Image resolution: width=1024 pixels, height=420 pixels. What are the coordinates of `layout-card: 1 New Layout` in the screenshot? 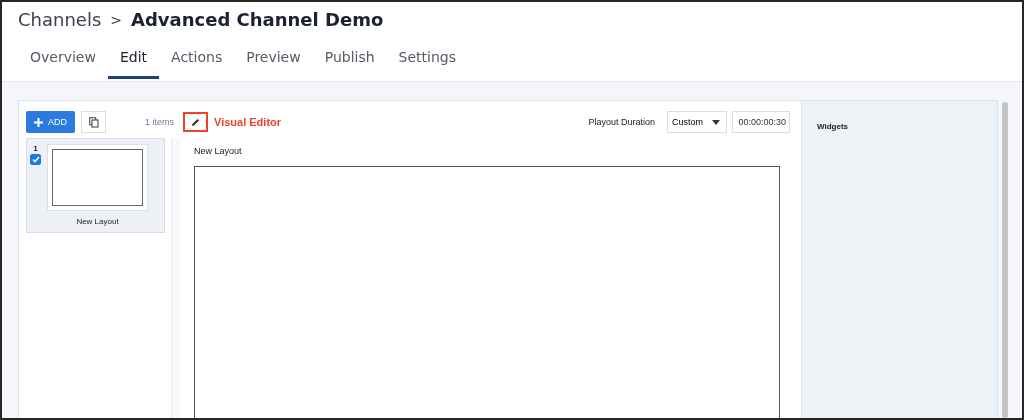 It's located at (95, 185).